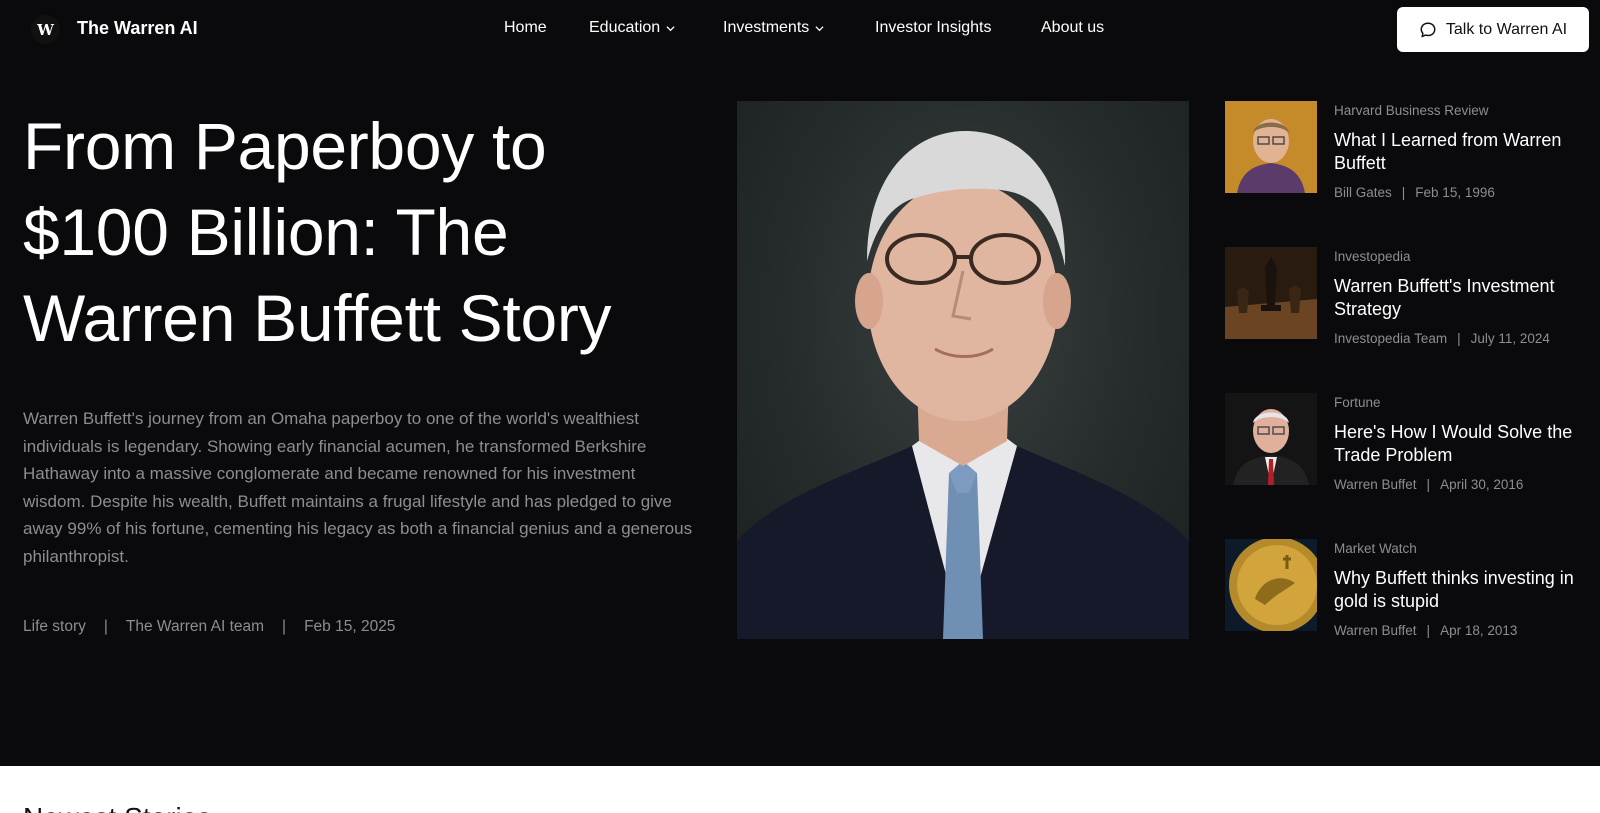 The height and width of the screenshot is (813, 1600). Describe the element at coordinates (800, 789) in the screenshot. I see `newest-stories-section: Newest Stories` at that location.